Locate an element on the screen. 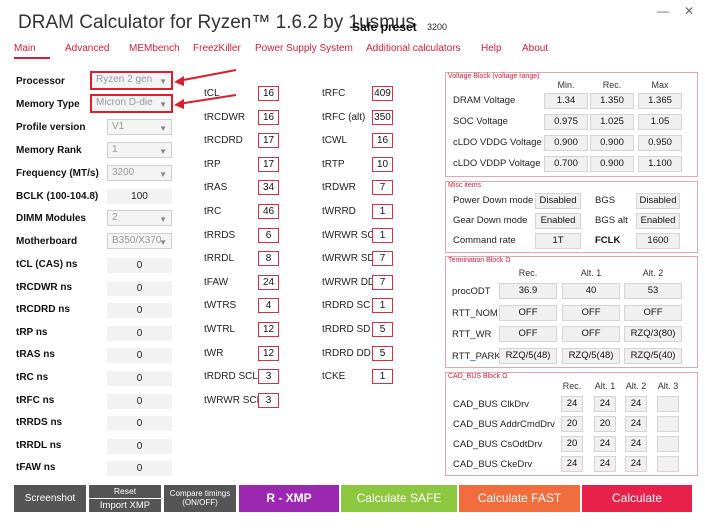 This screenshot has width=705, height=529. tab-power-supply: Power Supply System is located at coordinates (304, 48).